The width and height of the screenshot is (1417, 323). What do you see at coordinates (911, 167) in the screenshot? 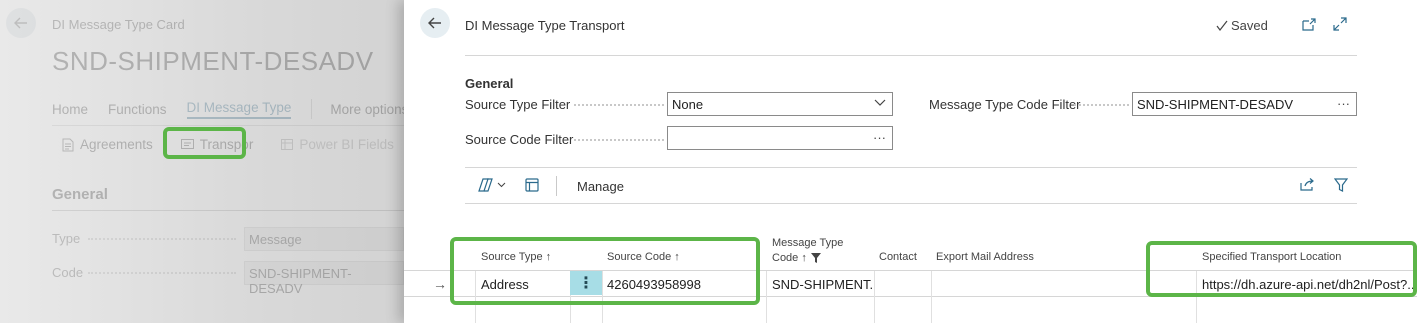
I see `toolbar-top-divider` at bounding box center [911, 167].